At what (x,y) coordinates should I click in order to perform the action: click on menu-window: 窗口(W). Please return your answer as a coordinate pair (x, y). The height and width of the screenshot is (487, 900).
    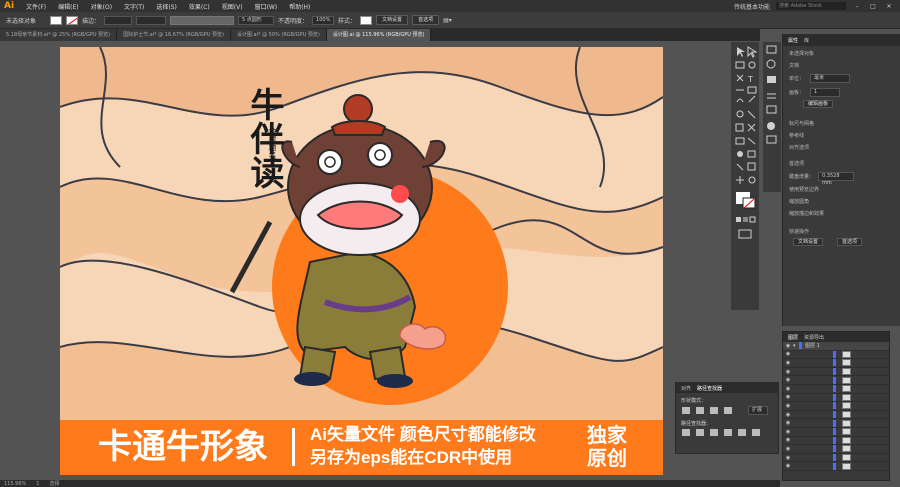
    Looking at the image, I should click on (266, 6).